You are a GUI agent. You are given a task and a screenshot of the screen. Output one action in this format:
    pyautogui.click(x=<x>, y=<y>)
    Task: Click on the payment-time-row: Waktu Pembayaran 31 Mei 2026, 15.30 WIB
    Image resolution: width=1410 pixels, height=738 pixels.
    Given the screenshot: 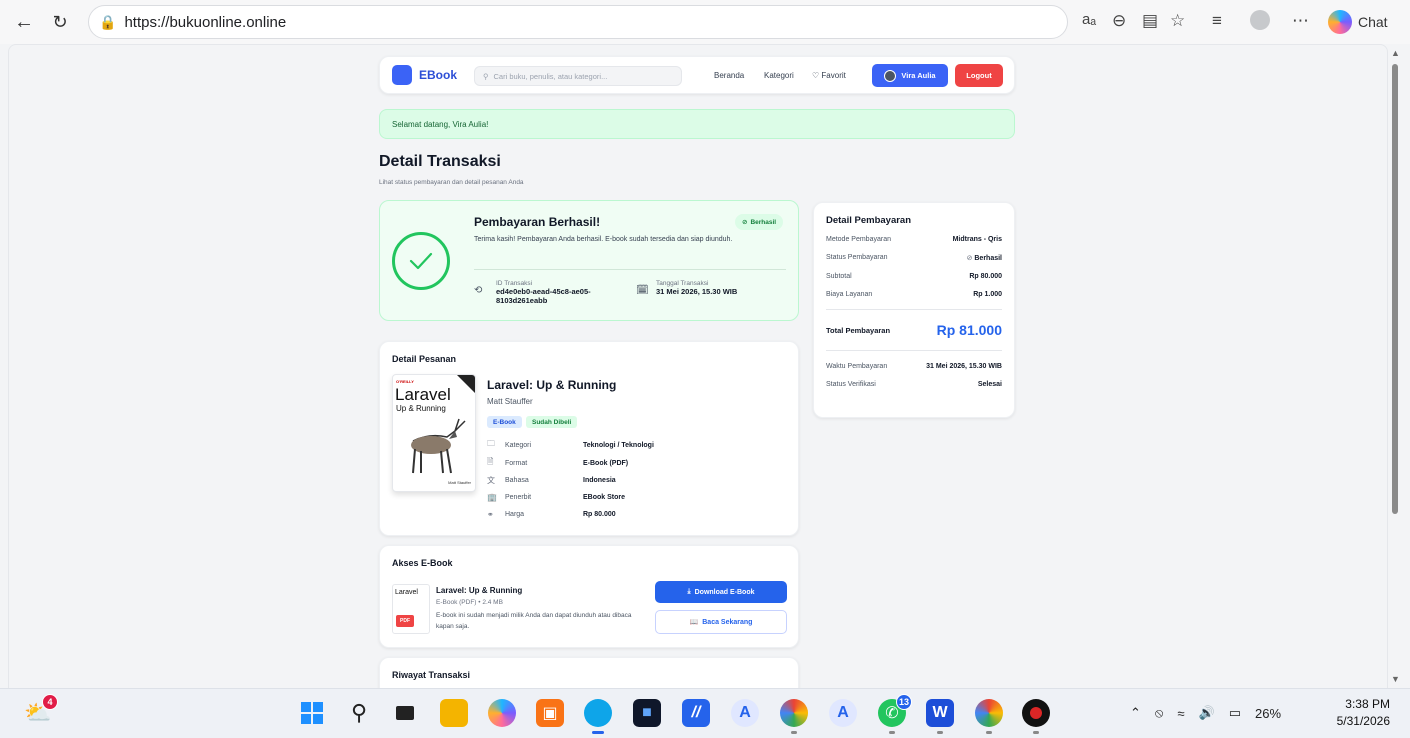 What is the action you would take?
    pyautogui.click(x=914, y=366)
    